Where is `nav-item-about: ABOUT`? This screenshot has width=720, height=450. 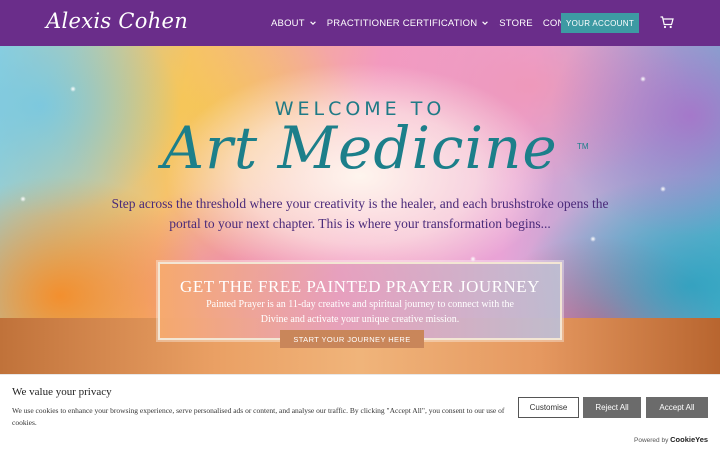 nav-item-about: ABOUT is located at coordinates (294, 23).